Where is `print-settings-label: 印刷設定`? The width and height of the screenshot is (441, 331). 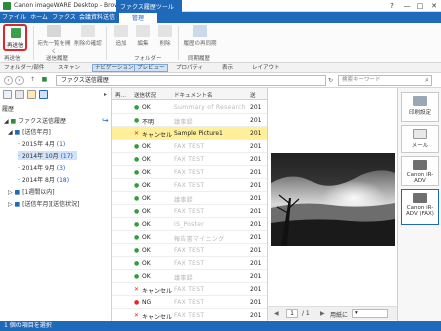 print-settings-label: 印刷設定 is located at coordinates (419, 113).